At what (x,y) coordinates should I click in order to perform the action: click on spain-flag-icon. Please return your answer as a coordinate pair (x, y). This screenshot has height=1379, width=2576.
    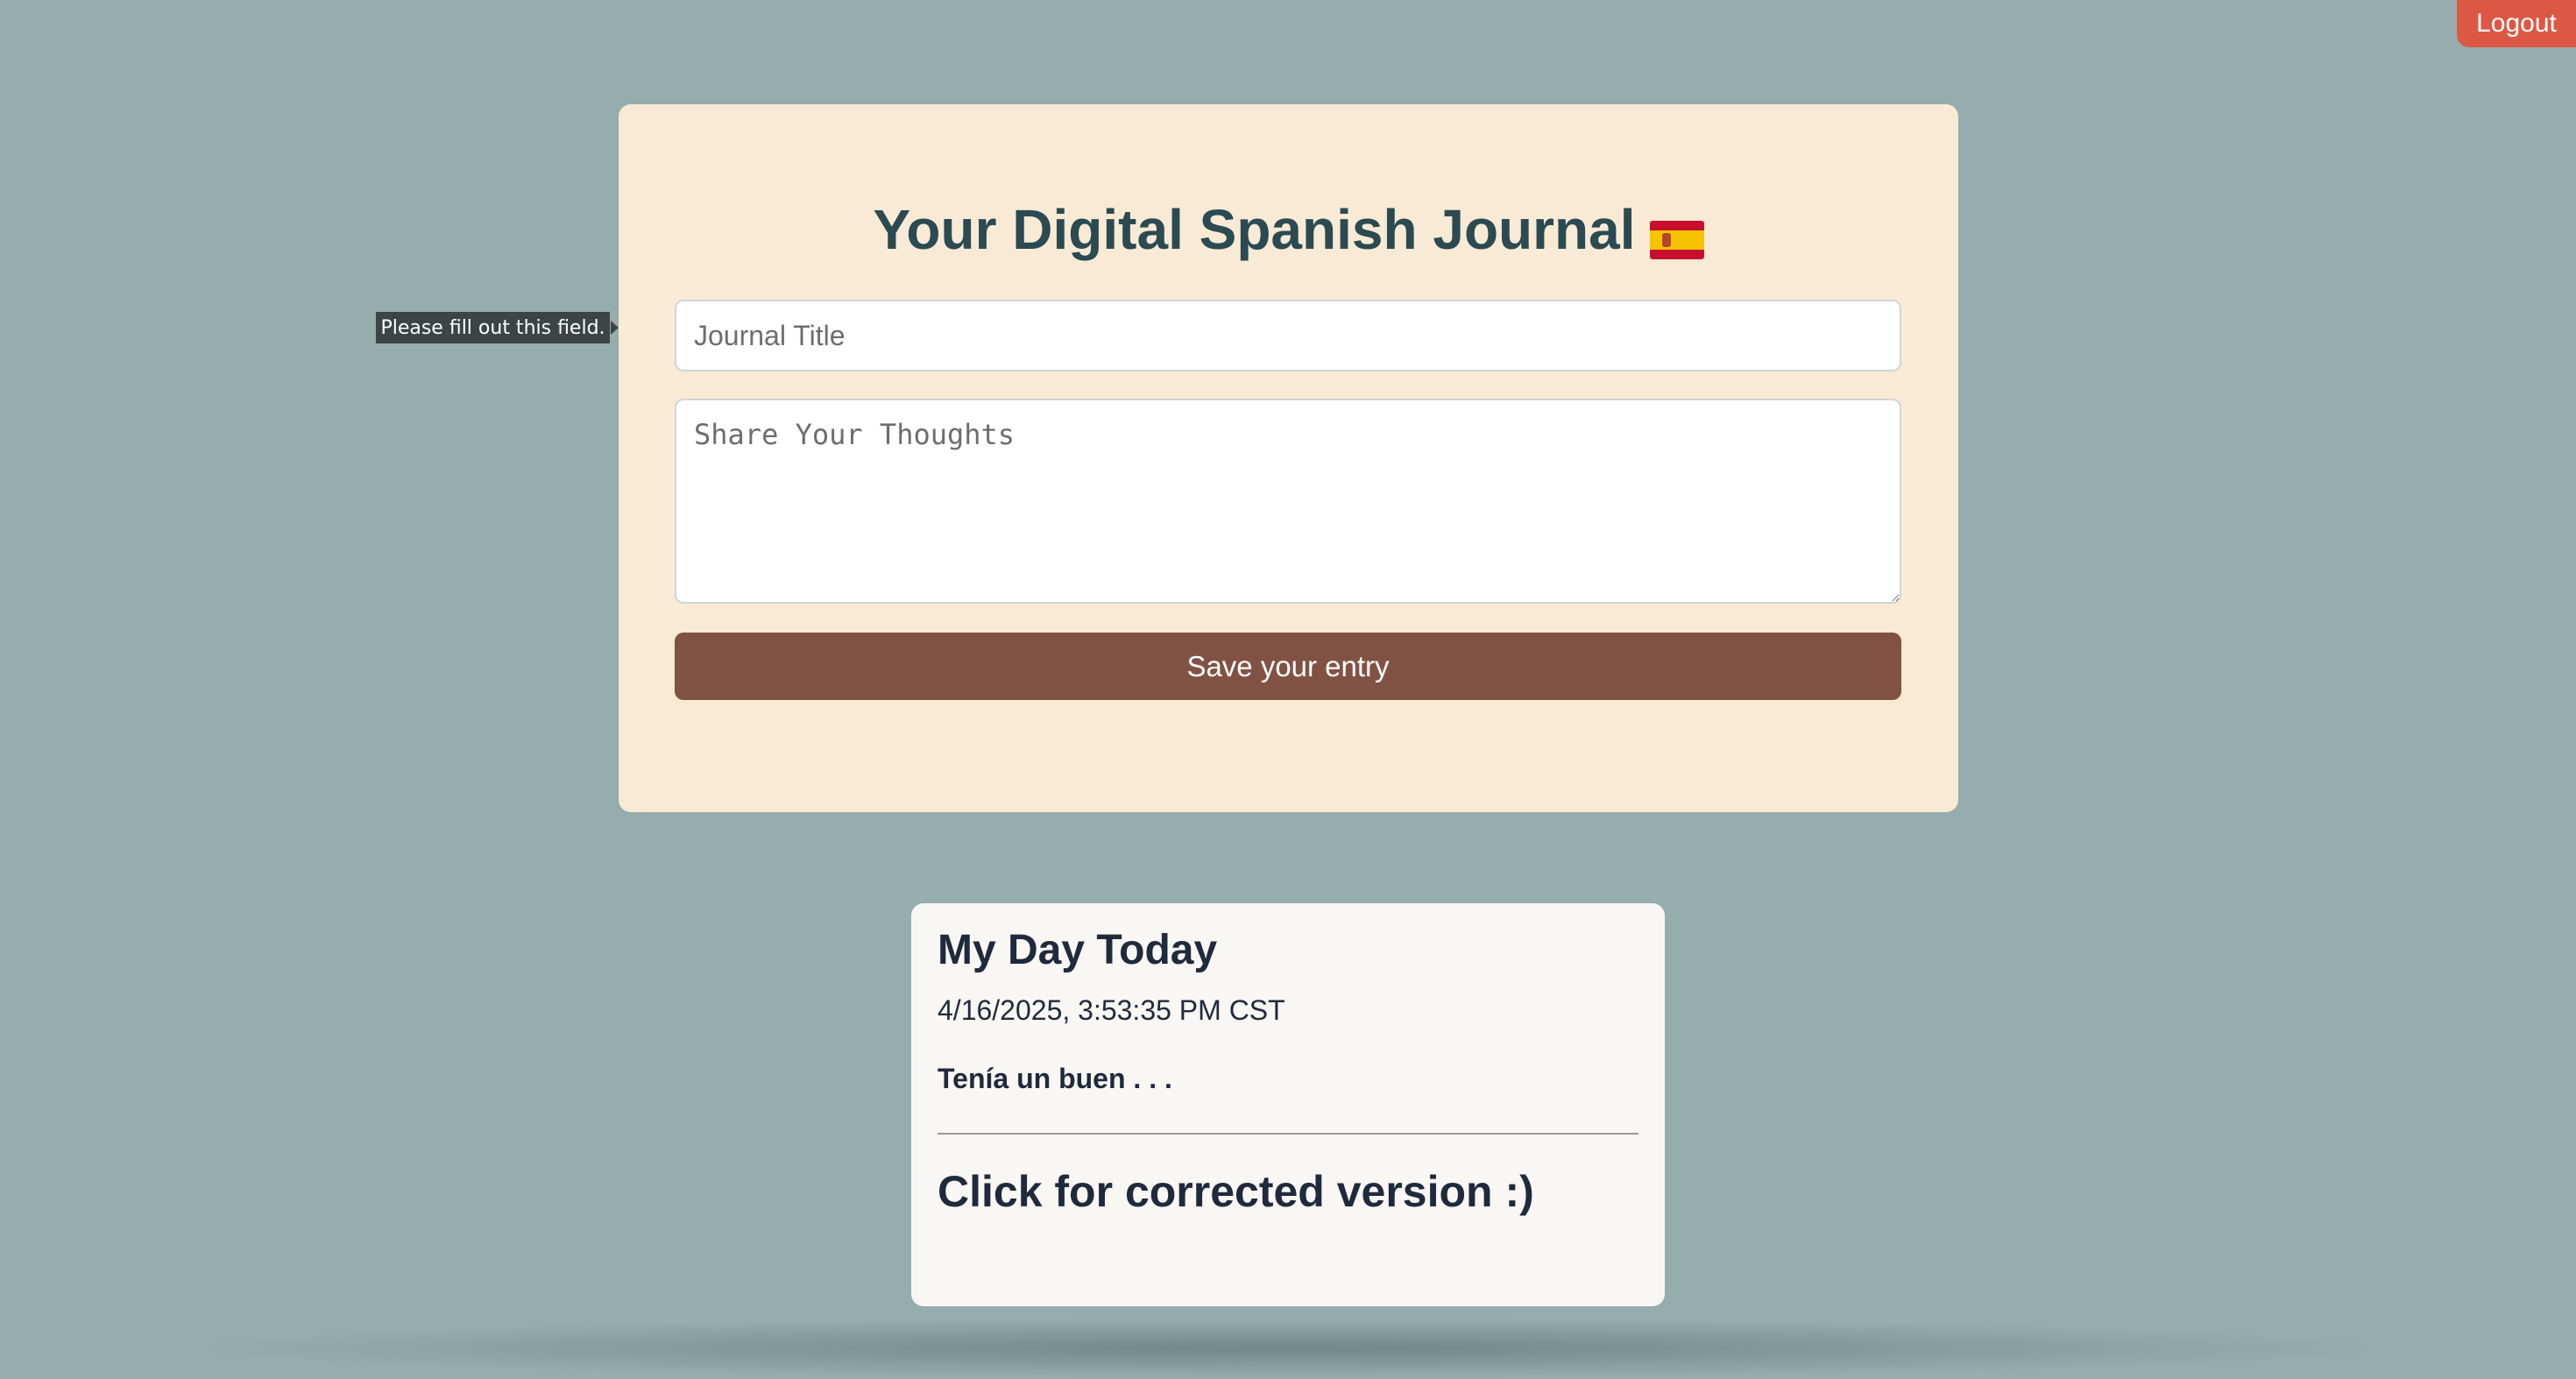
    Looking at the image, I should click on (1677, 240).